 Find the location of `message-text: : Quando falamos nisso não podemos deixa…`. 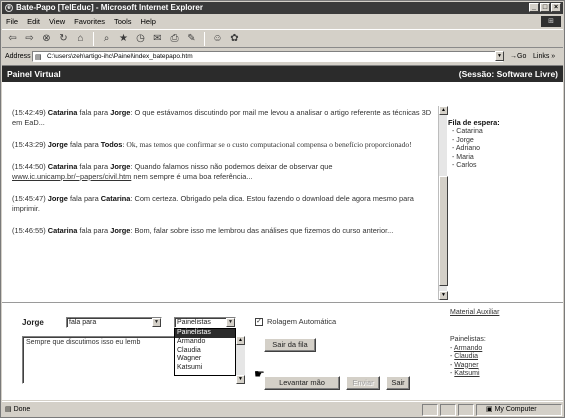

message-text: : Quando falamos nisso não podemos deixa… is located at coordinates (231, 166).